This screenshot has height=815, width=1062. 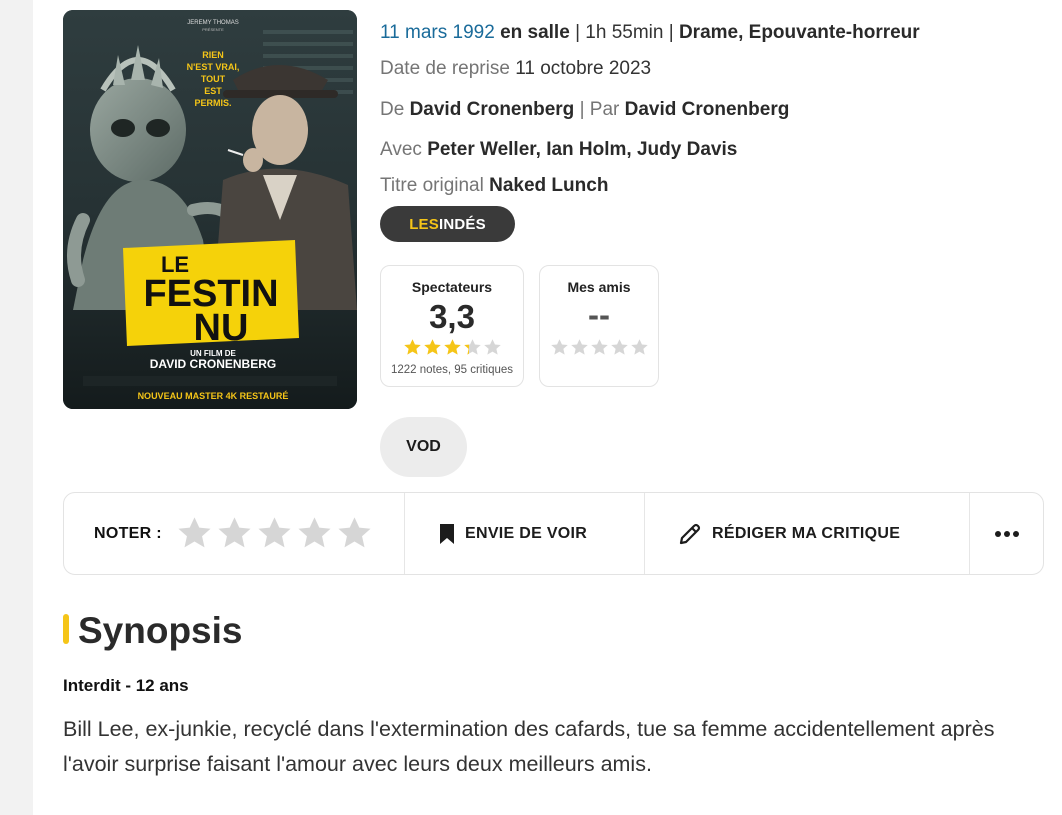 What do you see at coordinates (437, 32) in the screenshot?
I see `release-date-link: 11 mars 1992` at bounding box center [437, 32].